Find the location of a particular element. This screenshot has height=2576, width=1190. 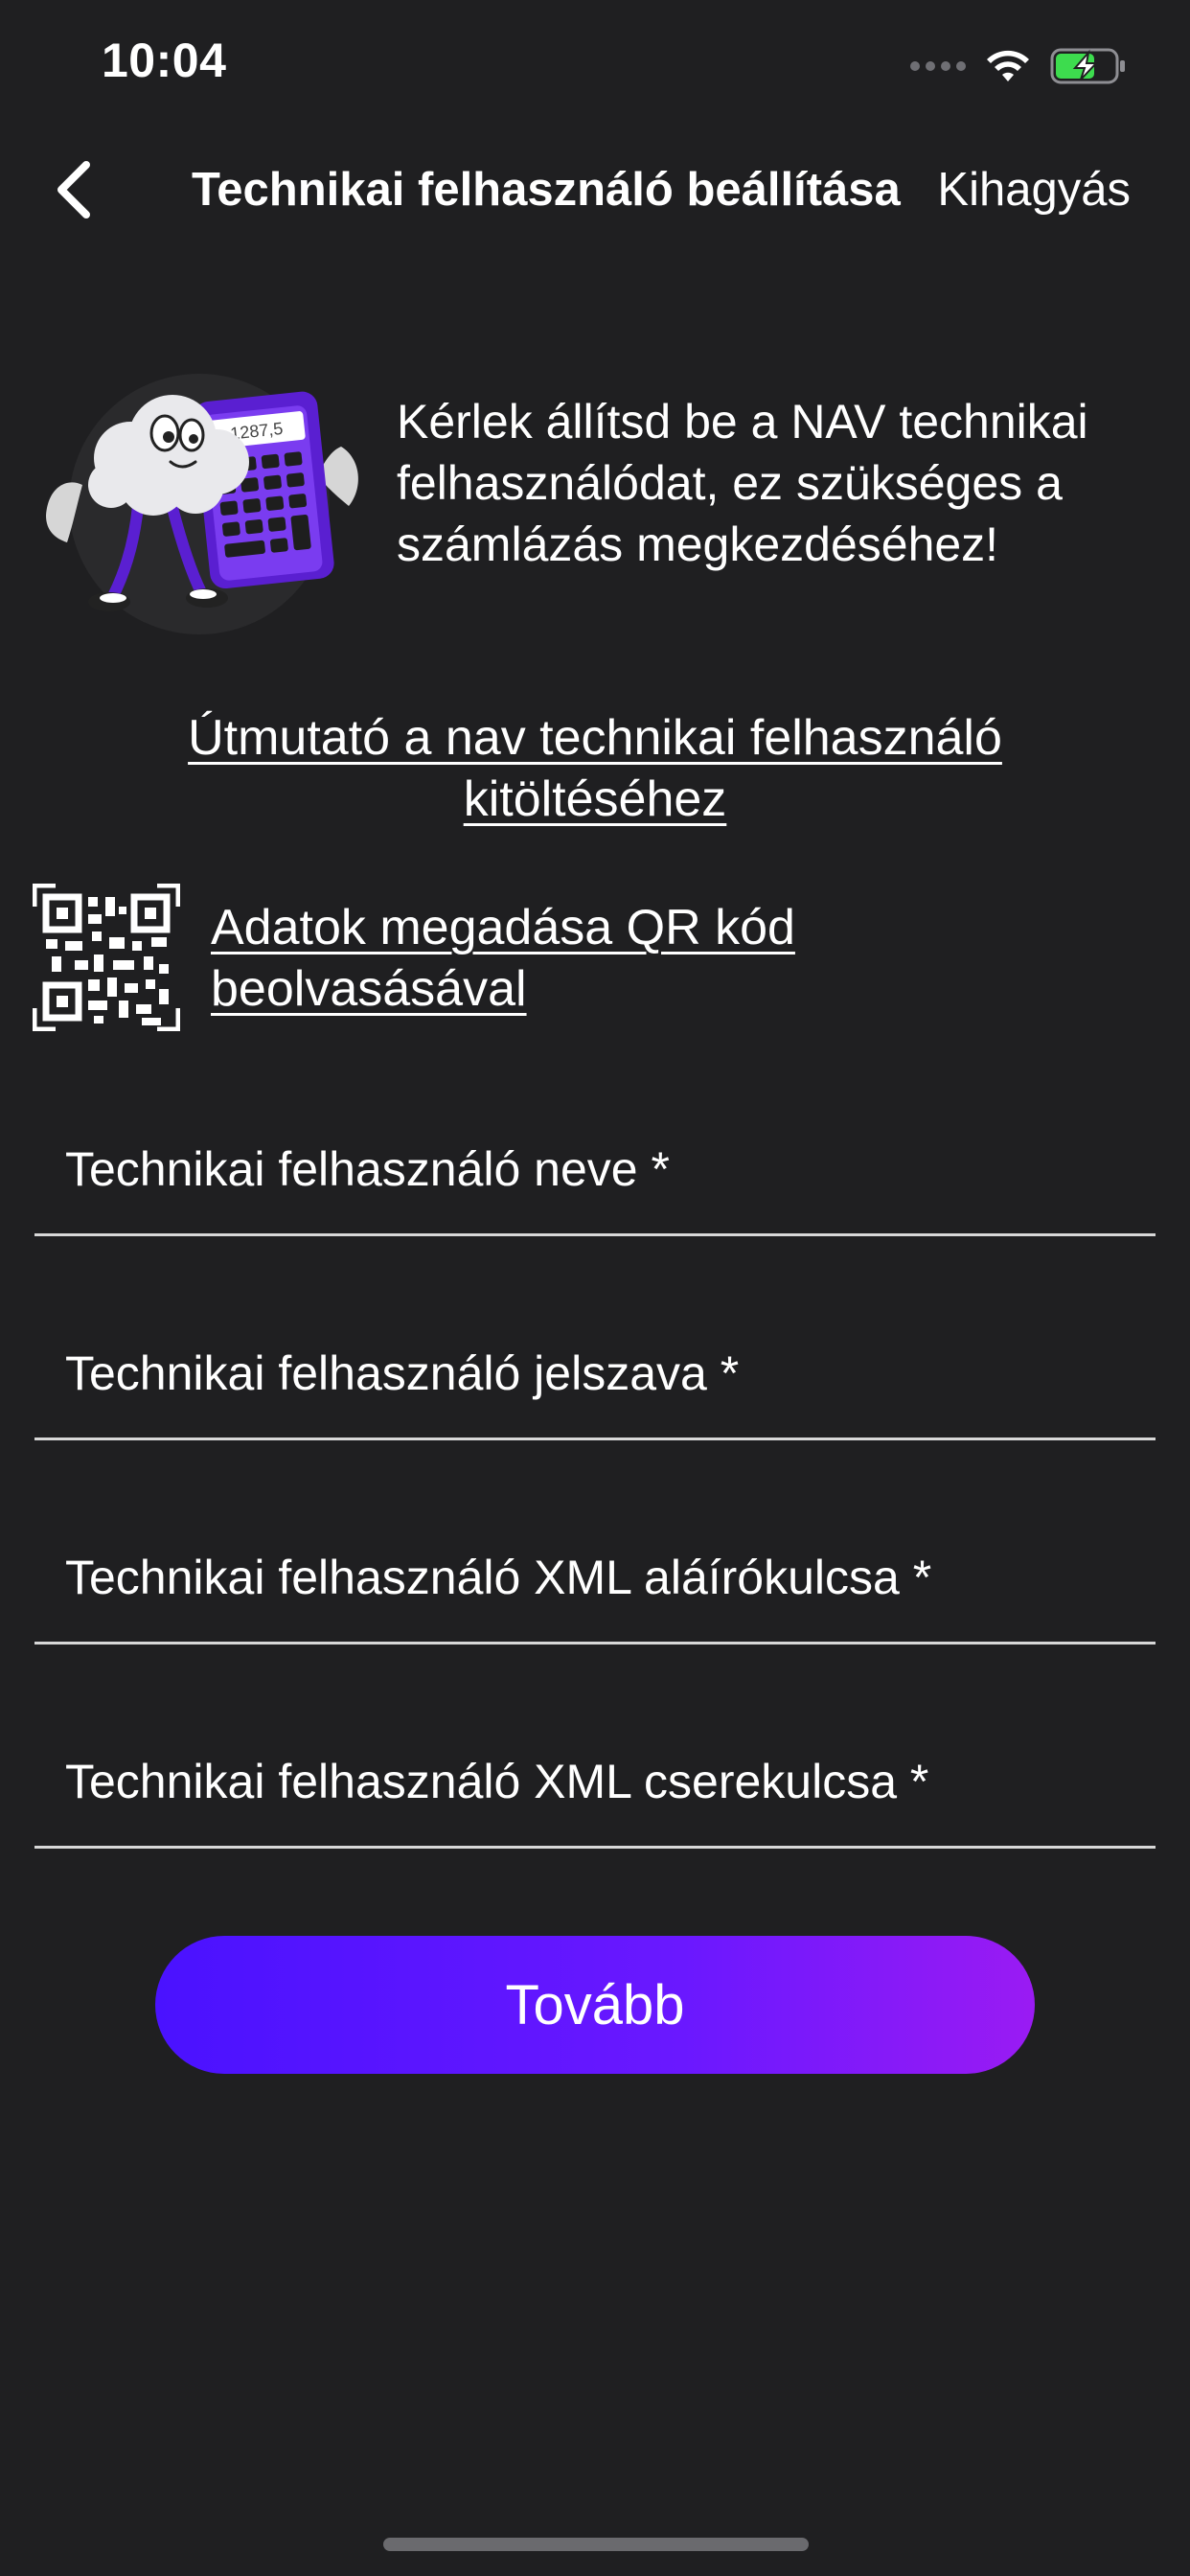

home-indicator is located at coordinates (596, 2544).